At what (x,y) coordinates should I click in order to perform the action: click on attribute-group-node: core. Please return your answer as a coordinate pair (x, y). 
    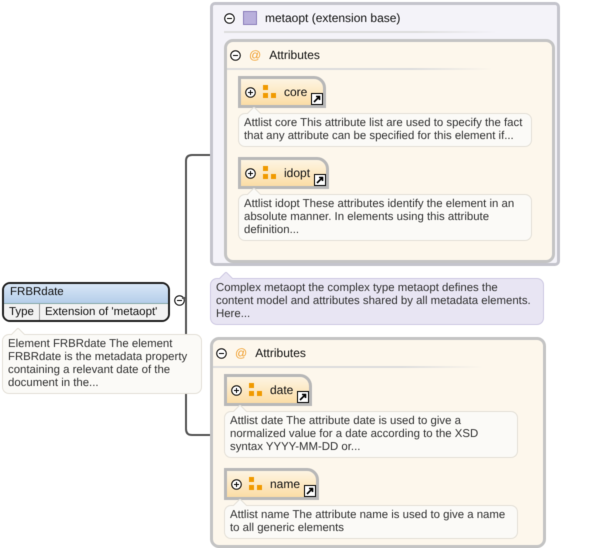
    Looking at the image, I should click on (282, 92).